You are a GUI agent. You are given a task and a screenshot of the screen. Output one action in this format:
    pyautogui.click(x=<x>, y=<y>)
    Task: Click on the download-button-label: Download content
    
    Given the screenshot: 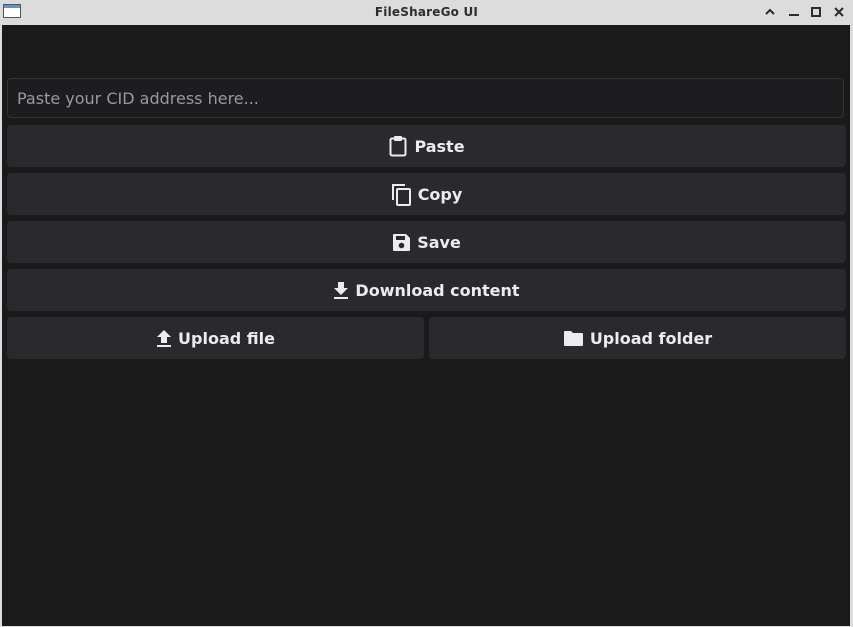 What is the action you would take?
    pyautogui.click(x=437, y=290)
    